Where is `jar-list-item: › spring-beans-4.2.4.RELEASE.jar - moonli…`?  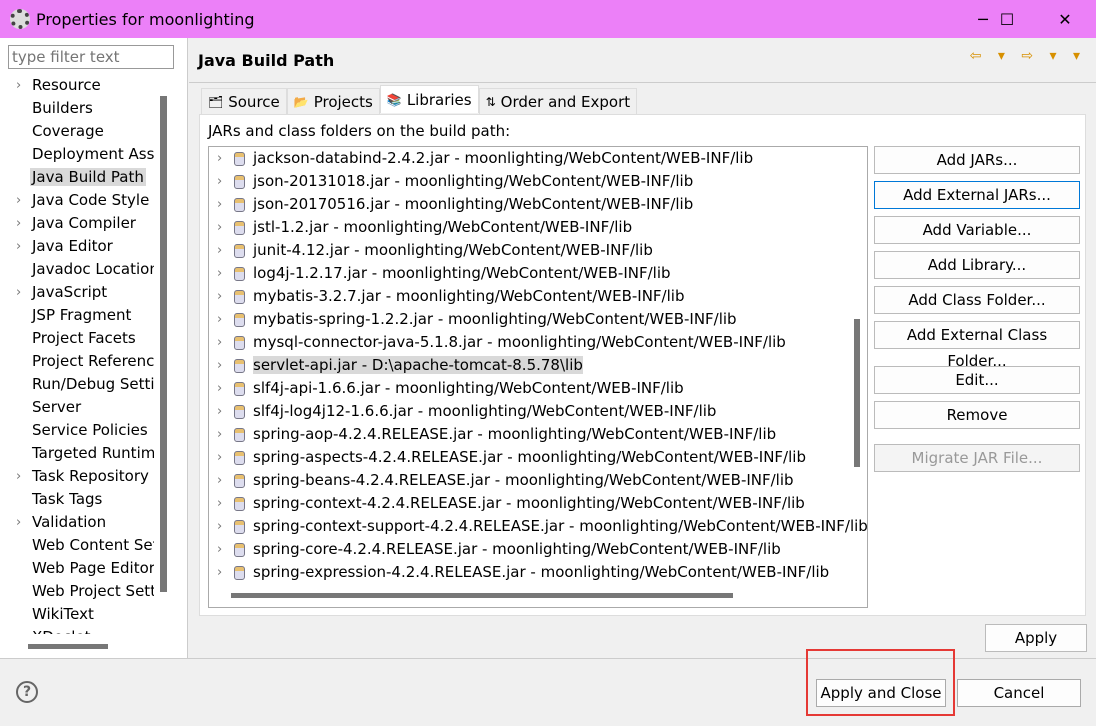
jar-list-item: › spring-beans-4.2.4.RELEASE.jar - moonli… is located at coordinates (538, 480).